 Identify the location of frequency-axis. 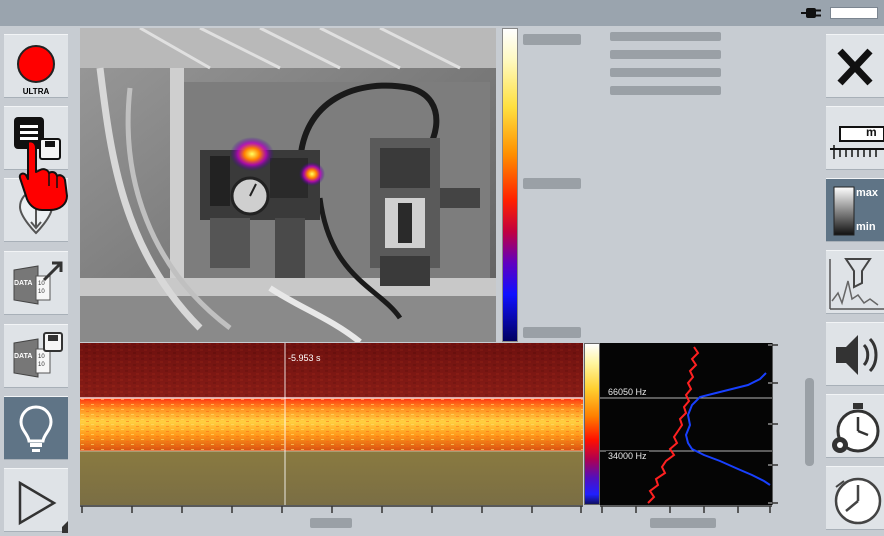
(775, 424).